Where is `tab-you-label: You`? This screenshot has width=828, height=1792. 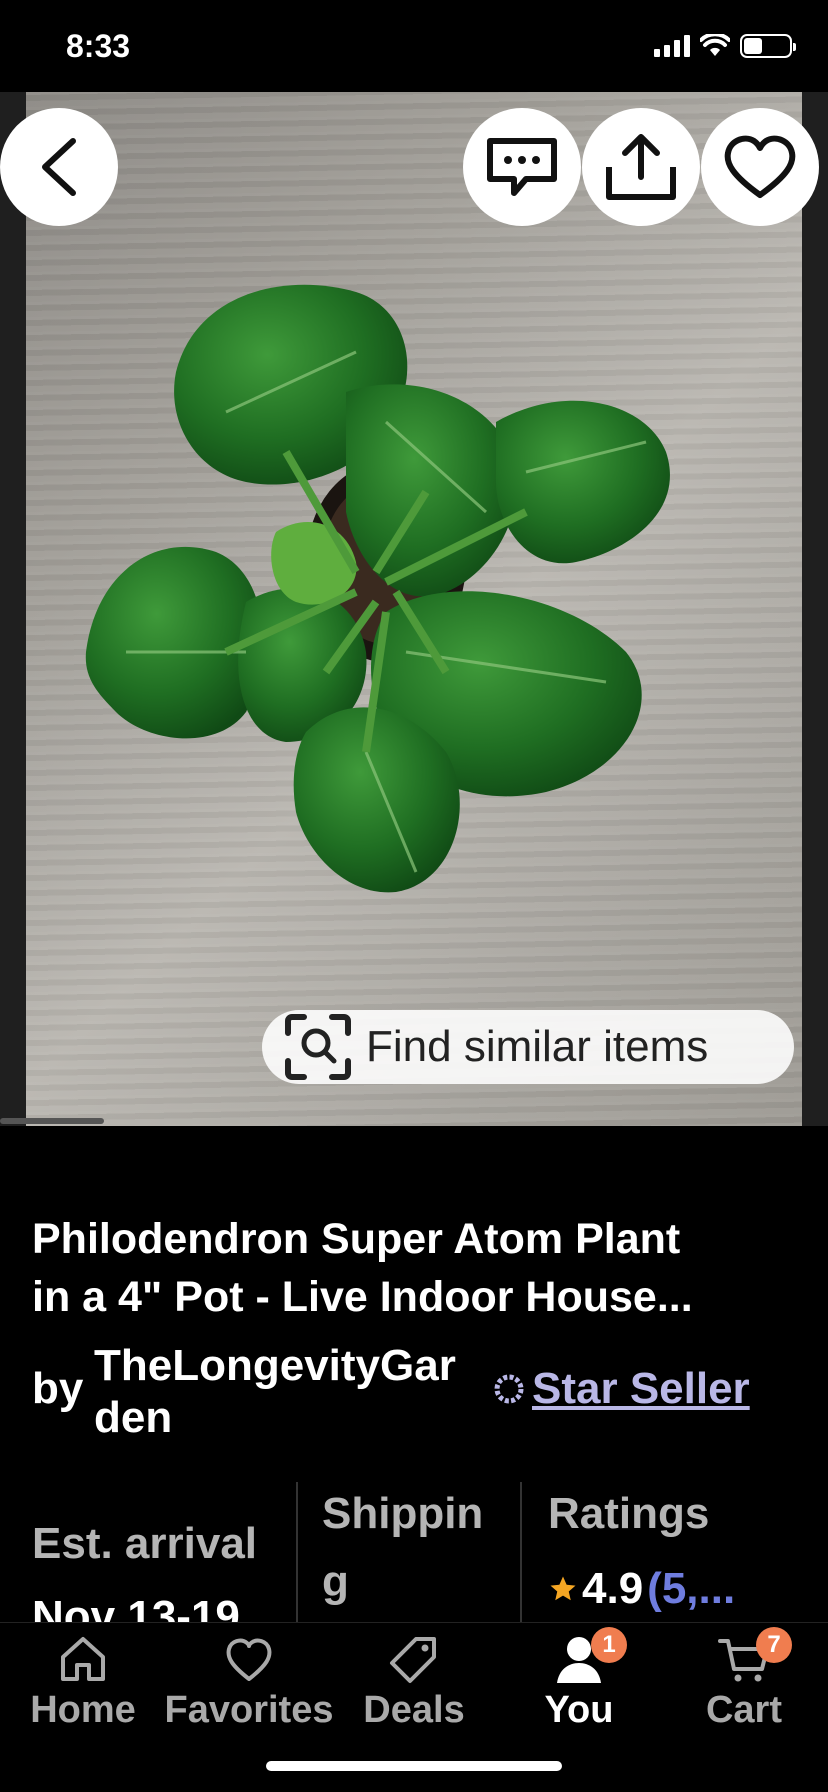
tab-you-label: You is located at coordinates (579, 1710).